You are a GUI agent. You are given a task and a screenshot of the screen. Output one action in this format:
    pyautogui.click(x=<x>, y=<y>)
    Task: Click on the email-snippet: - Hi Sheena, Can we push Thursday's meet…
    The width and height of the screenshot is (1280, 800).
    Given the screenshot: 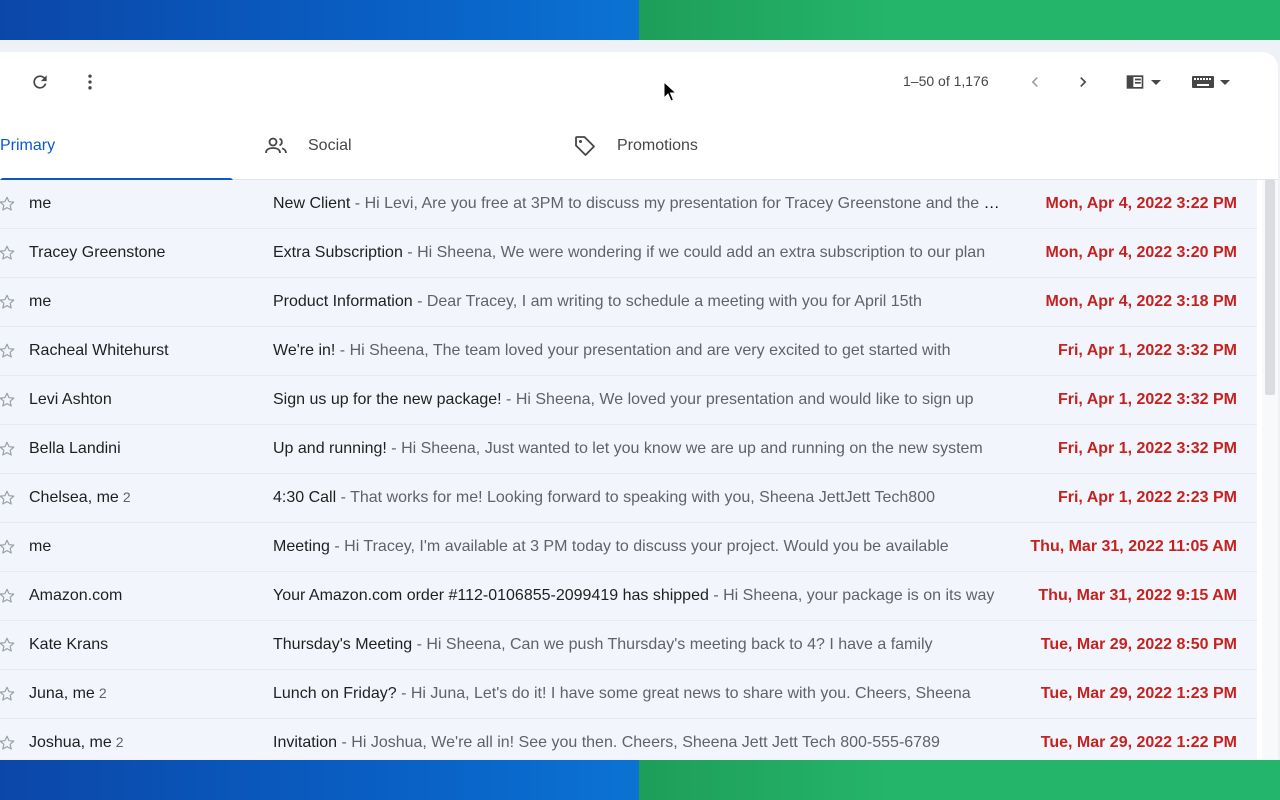 What is the action you would take?
    pyautogui.click(x=672, y=644)
    